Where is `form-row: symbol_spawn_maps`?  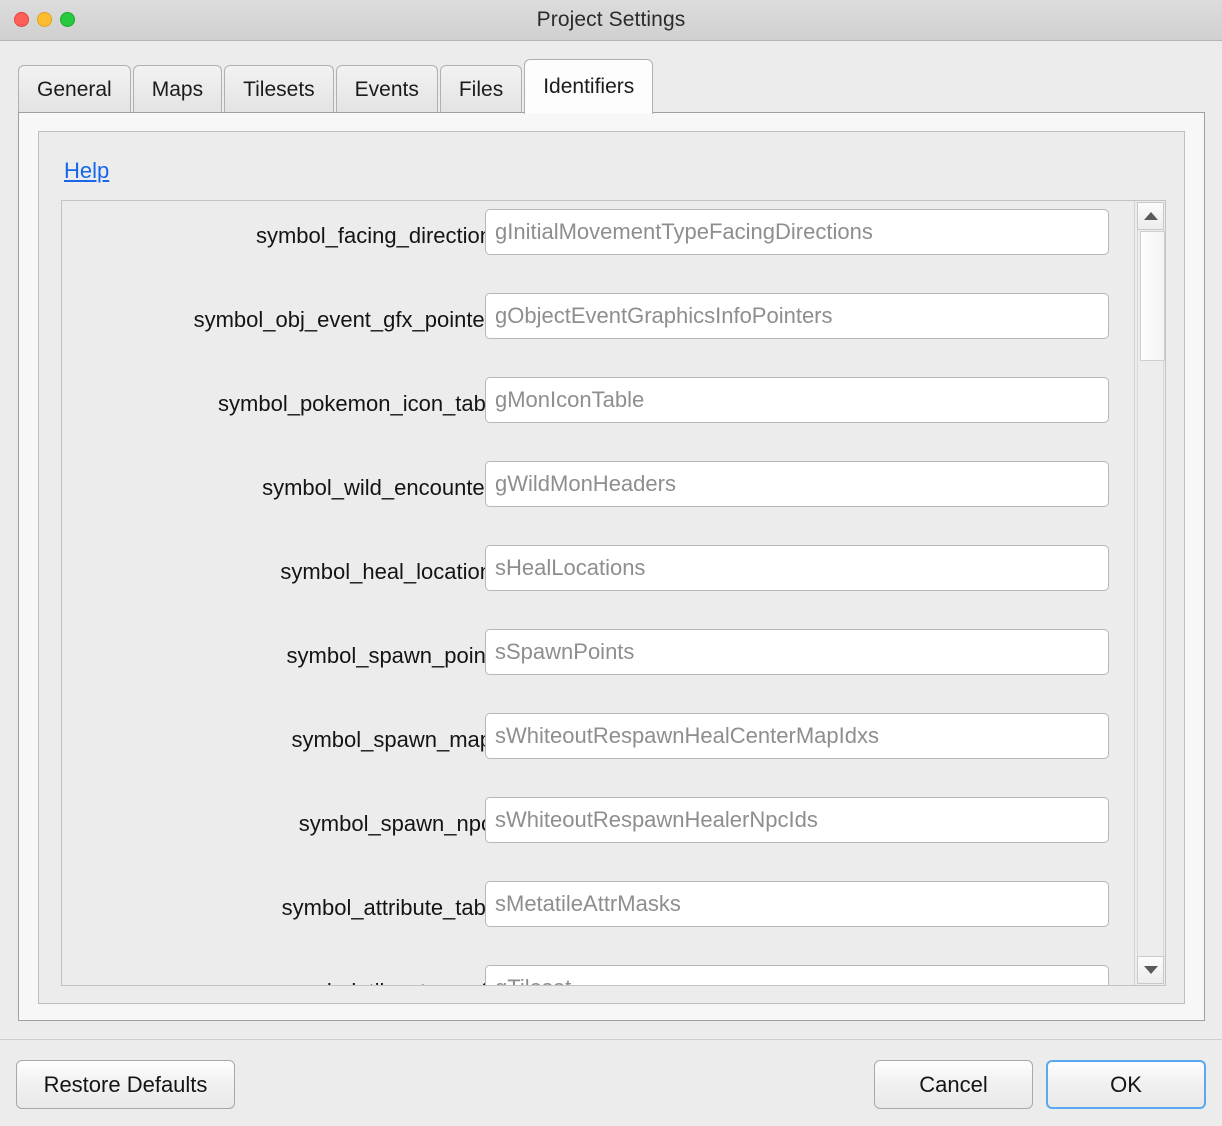
form-row: symbol_spawn_maps is located at coordinates (598, 747).